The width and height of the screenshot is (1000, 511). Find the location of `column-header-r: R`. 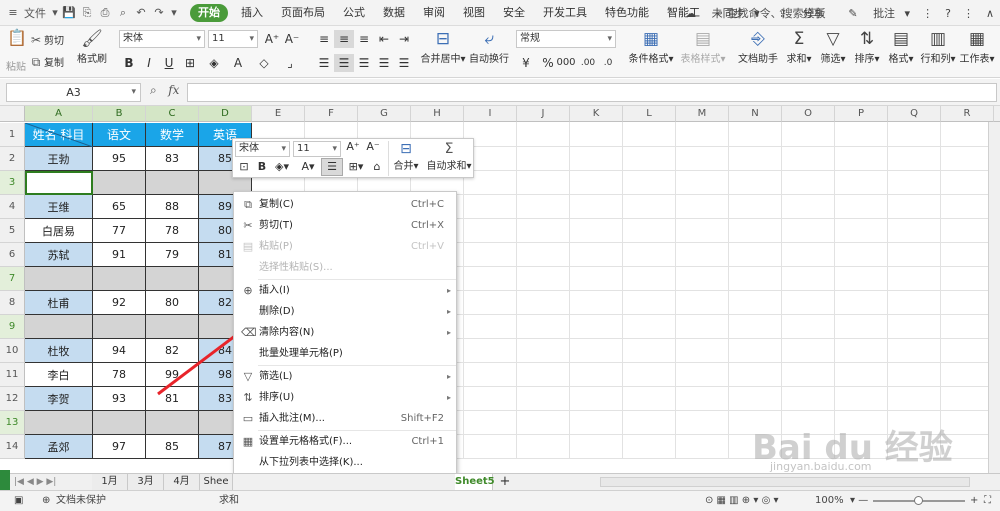

column-header-r: R is located at coordinates (967, 114).